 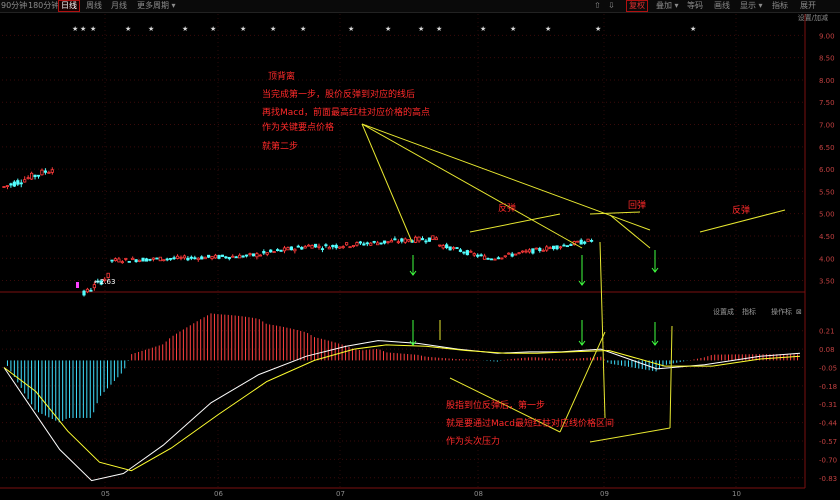 What do you see at coordinates (507, 208) in the screenshot?
I see `annotation-tag: 反弹` at bounding box center [507, 208].